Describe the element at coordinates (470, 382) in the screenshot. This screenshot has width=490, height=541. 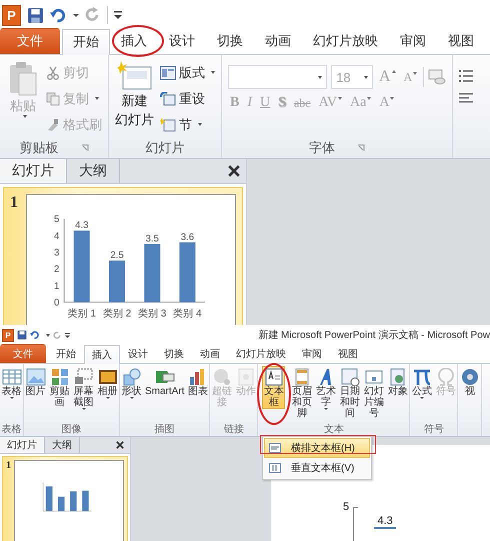
I see `ribbon-button: 视` at that location.